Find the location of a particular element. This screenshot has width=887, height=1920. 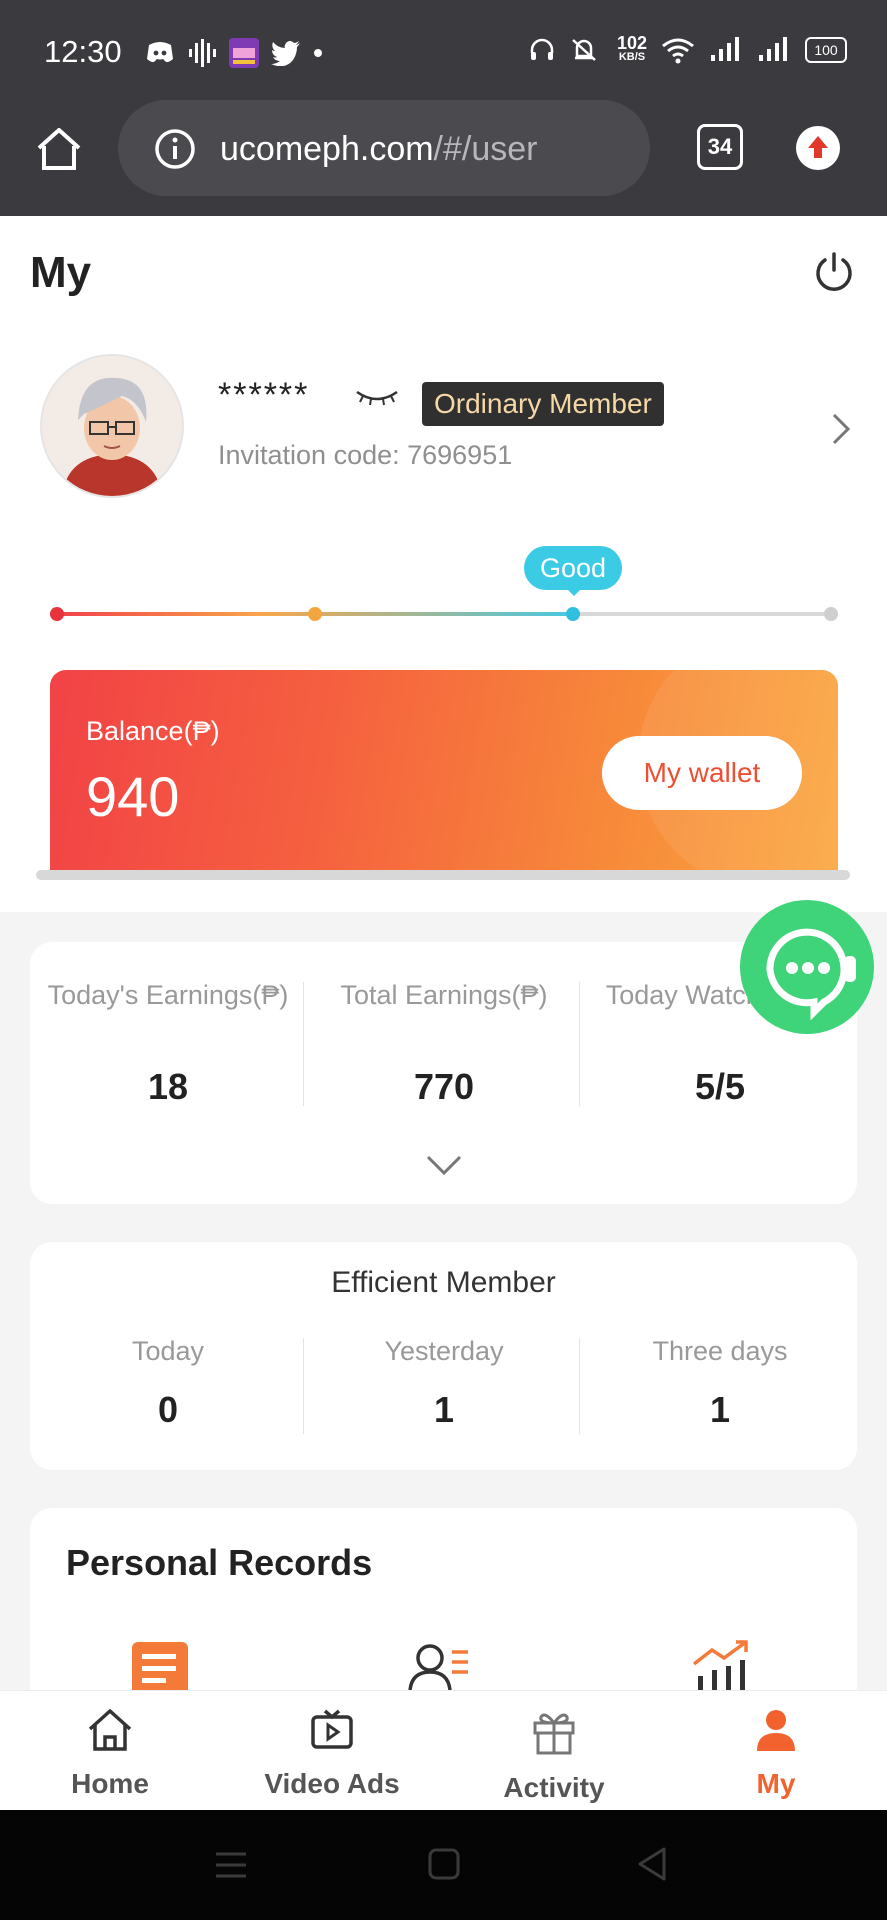

network-speed: 102 KB/S is located at coordinates (631, 48).